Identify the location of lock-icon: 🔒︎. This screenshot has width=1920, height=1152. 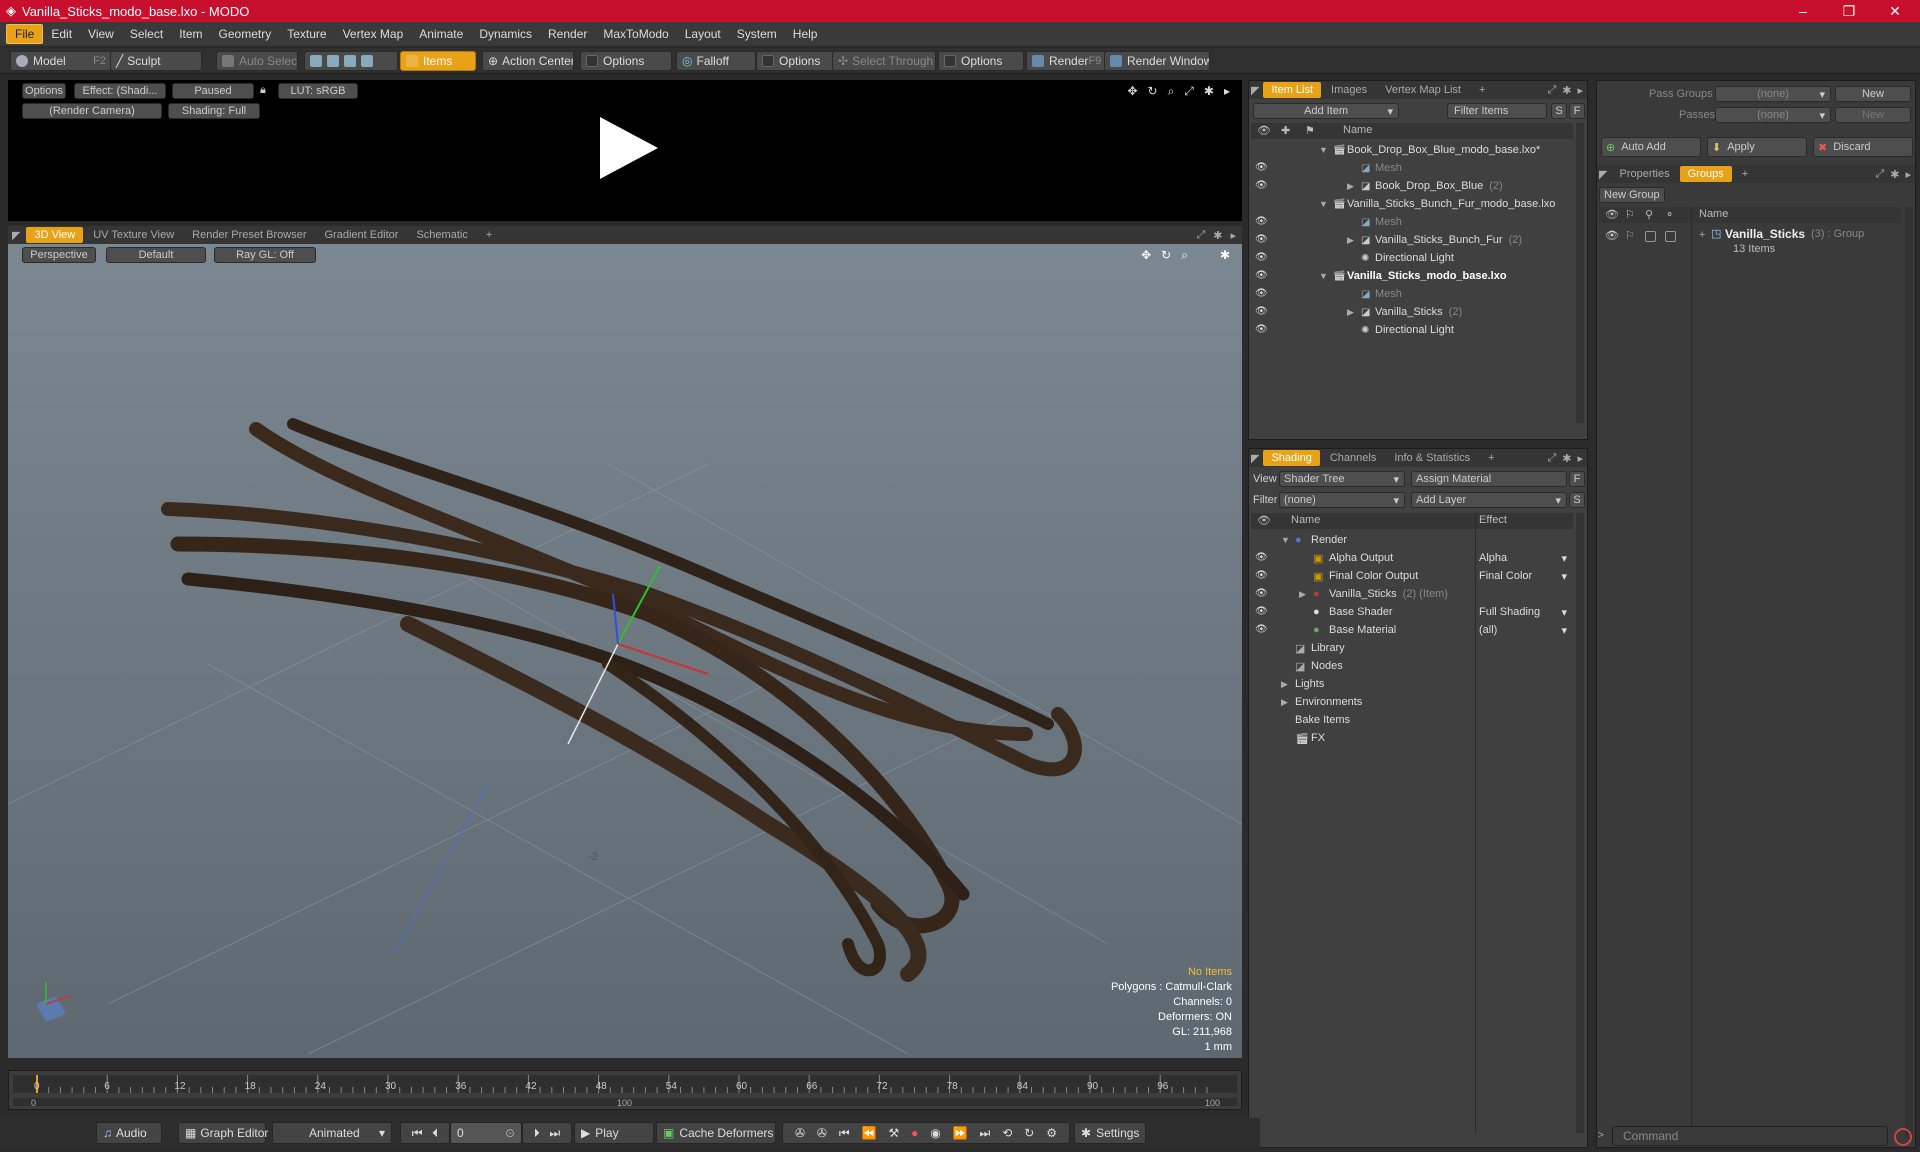
(263, 90).